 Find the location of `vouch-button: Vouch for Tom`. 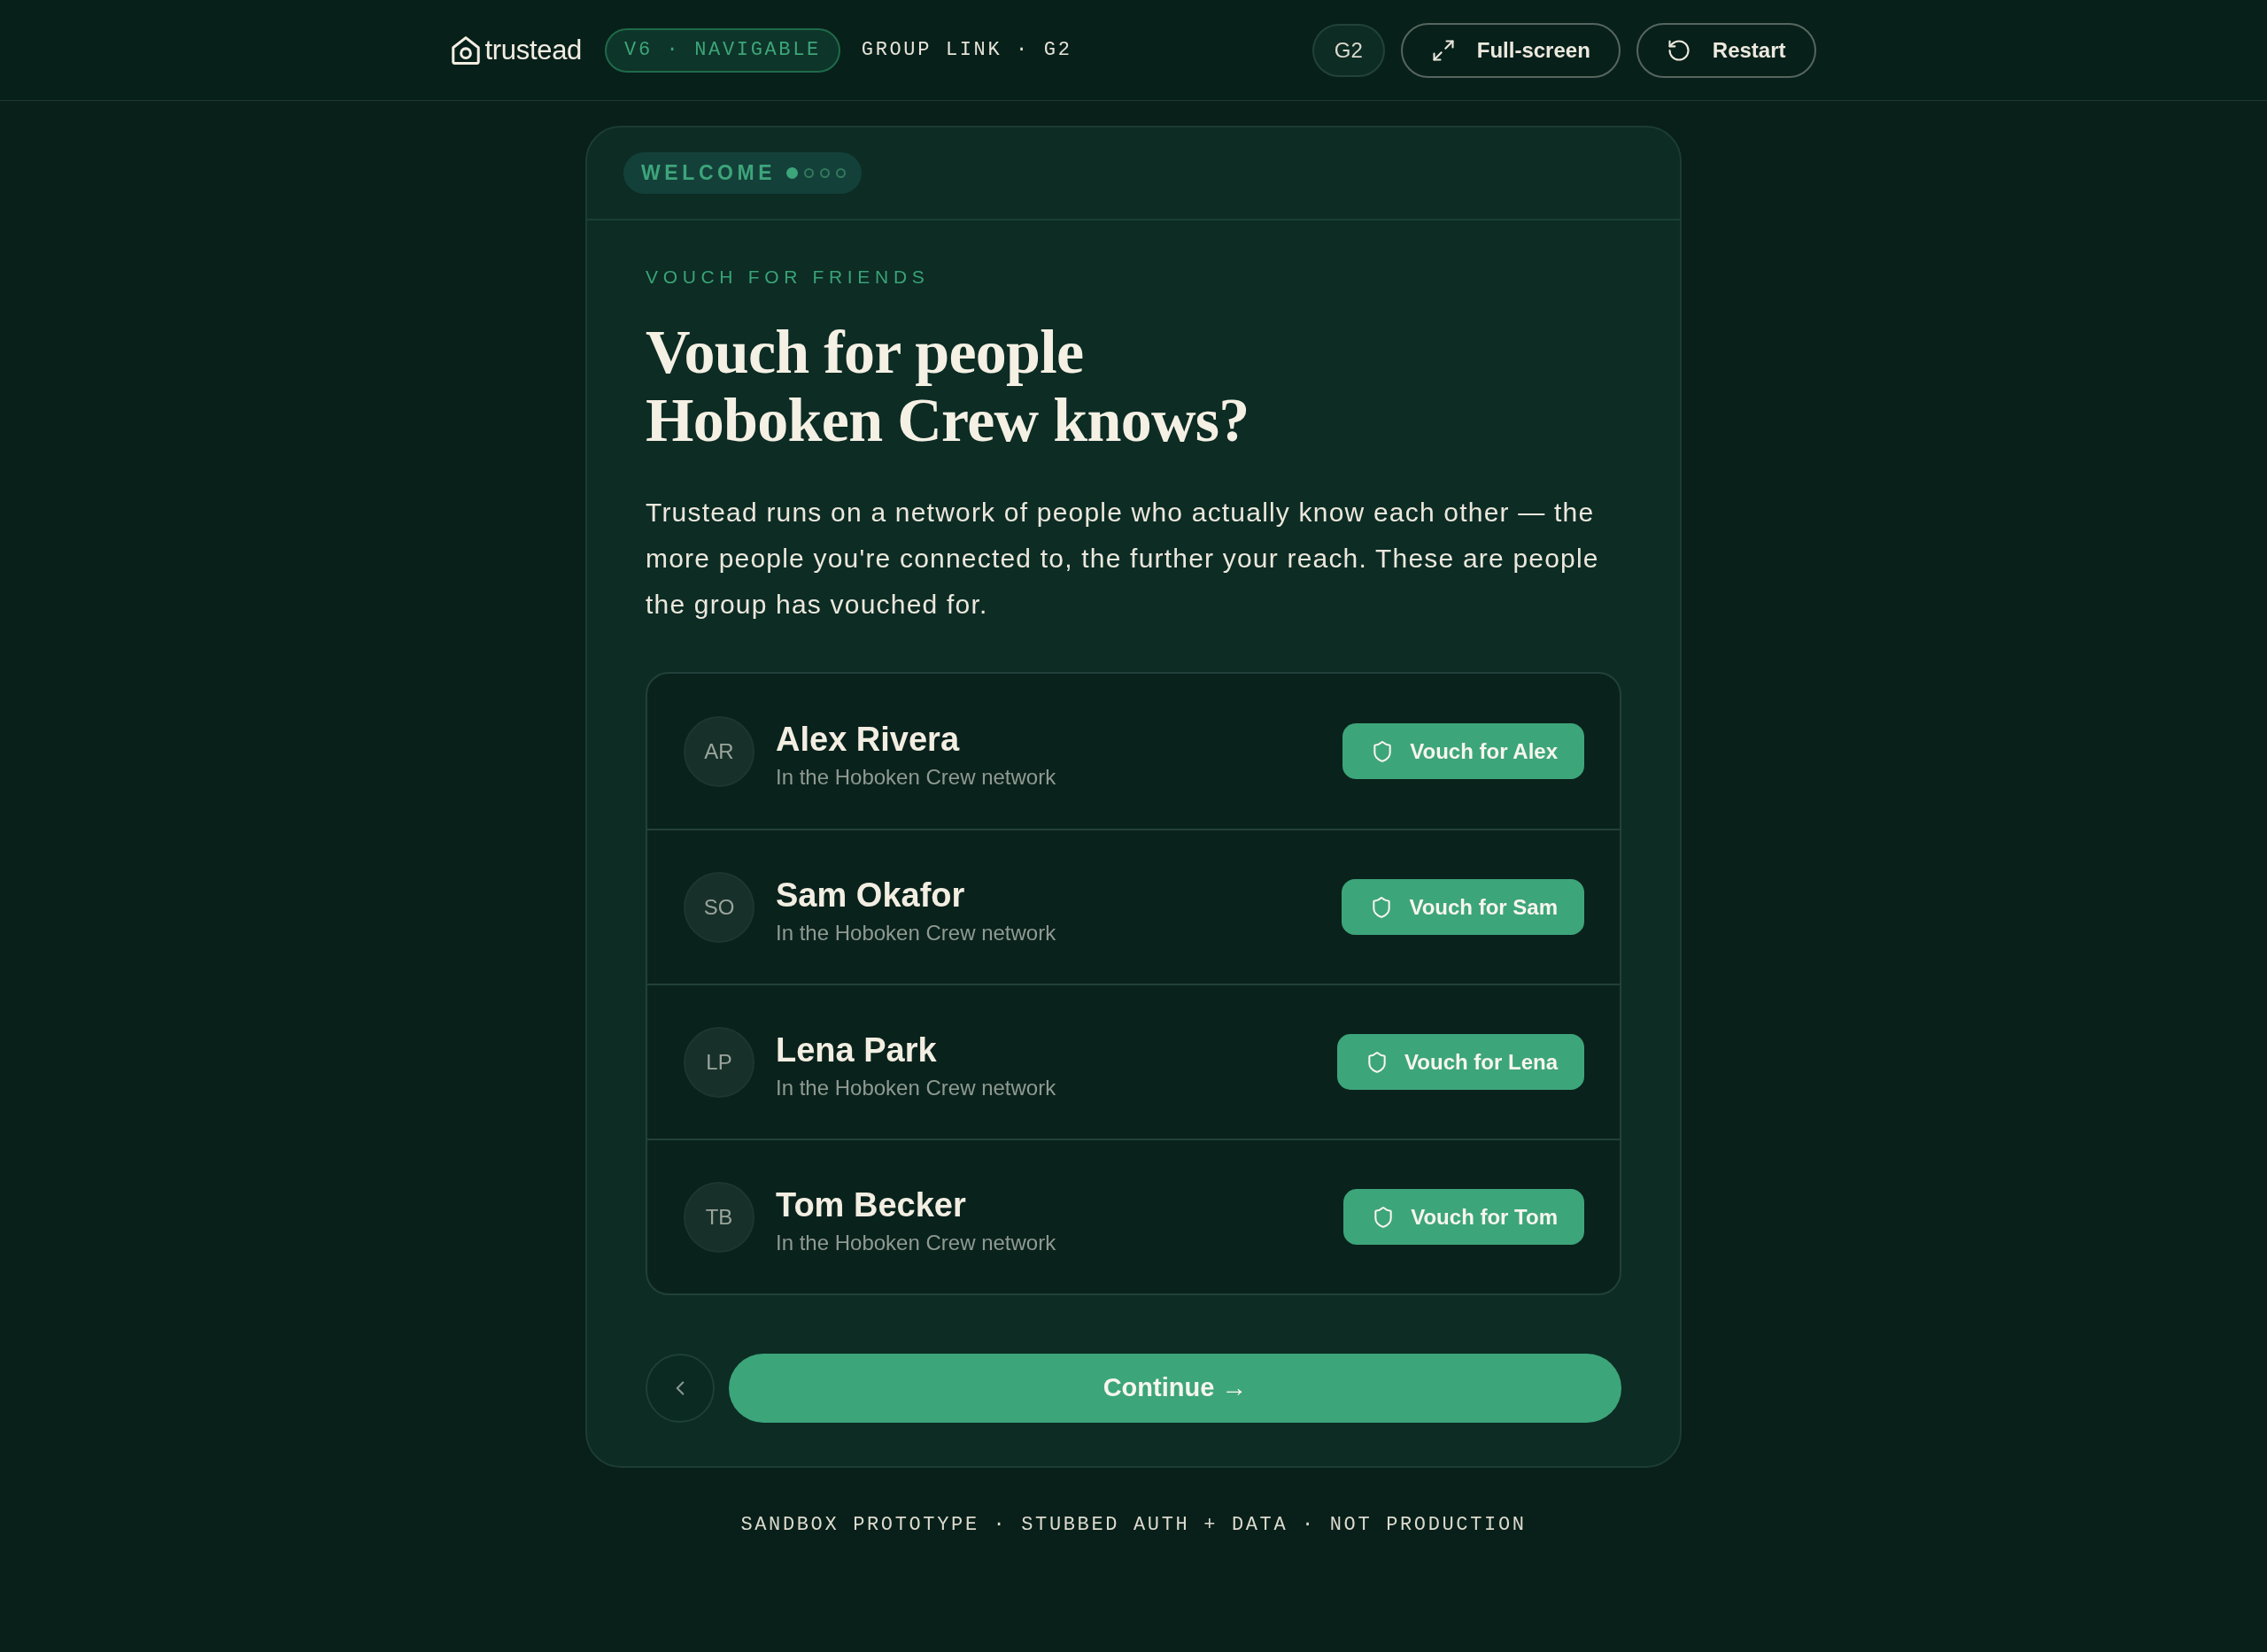

vouch-button: Vouch for Tom is located at coordinates (1463, 1217).